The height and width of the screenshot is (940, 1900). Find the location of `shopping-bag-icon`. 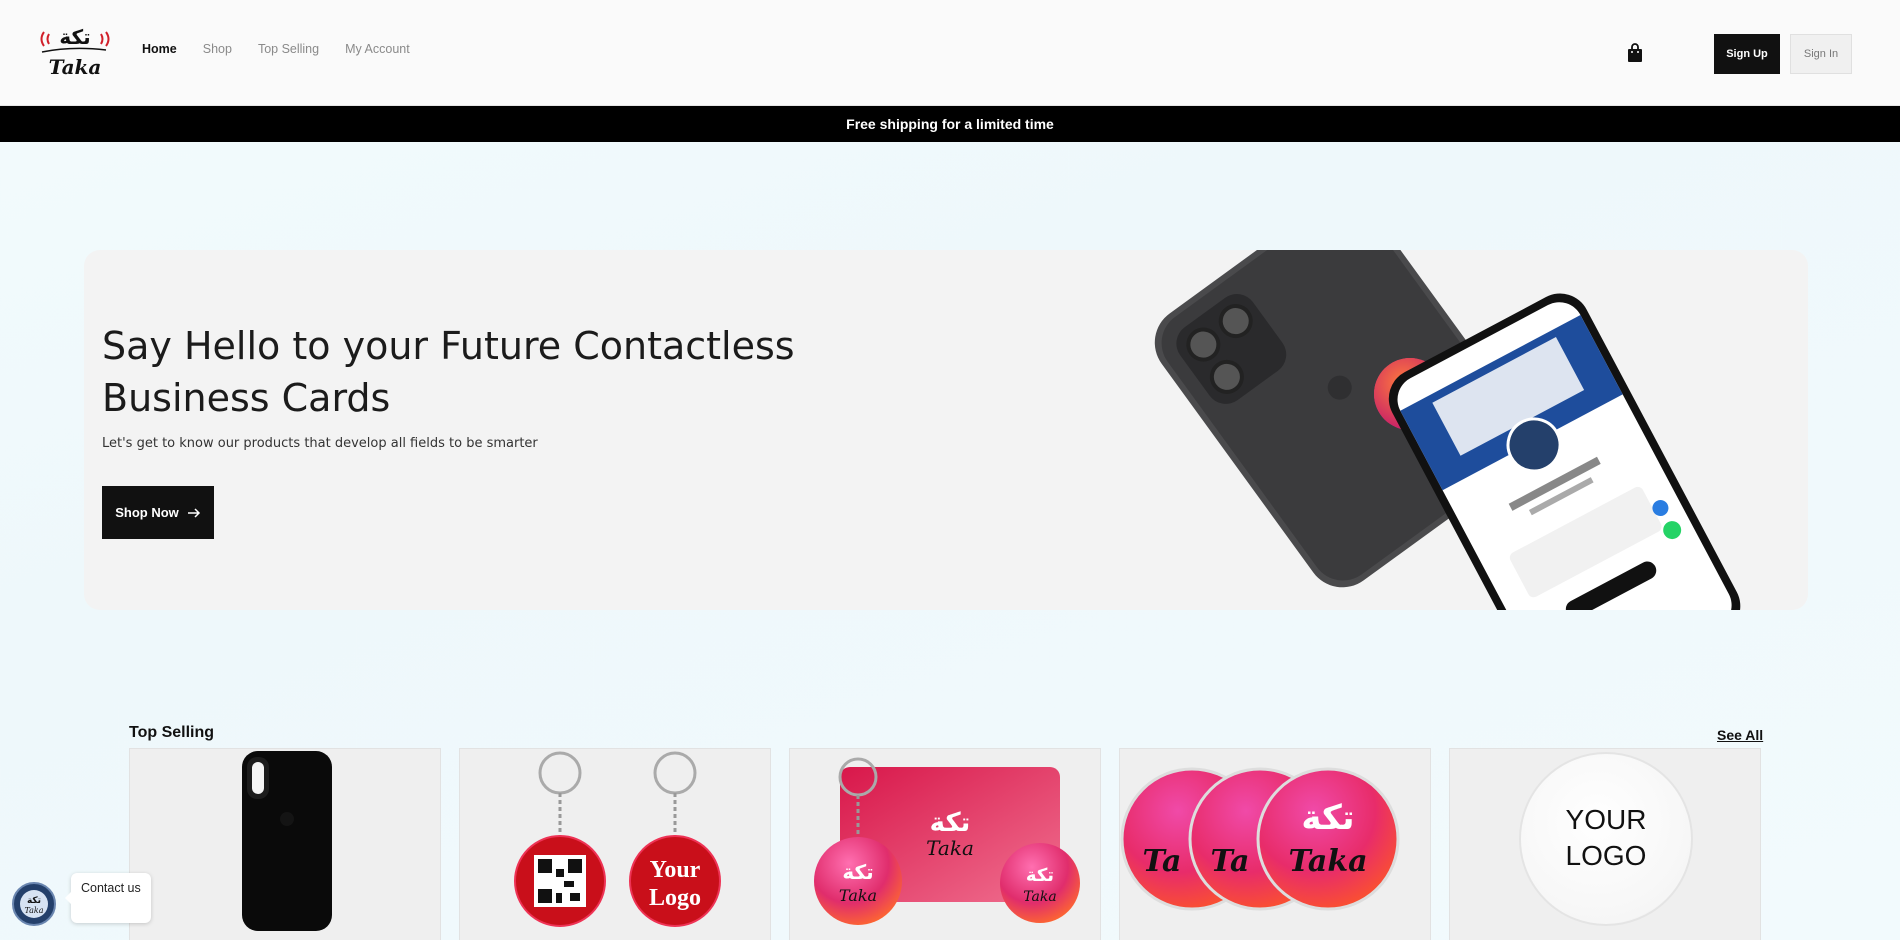

shopping-bag-icon is located at coordinates (1635, 53).